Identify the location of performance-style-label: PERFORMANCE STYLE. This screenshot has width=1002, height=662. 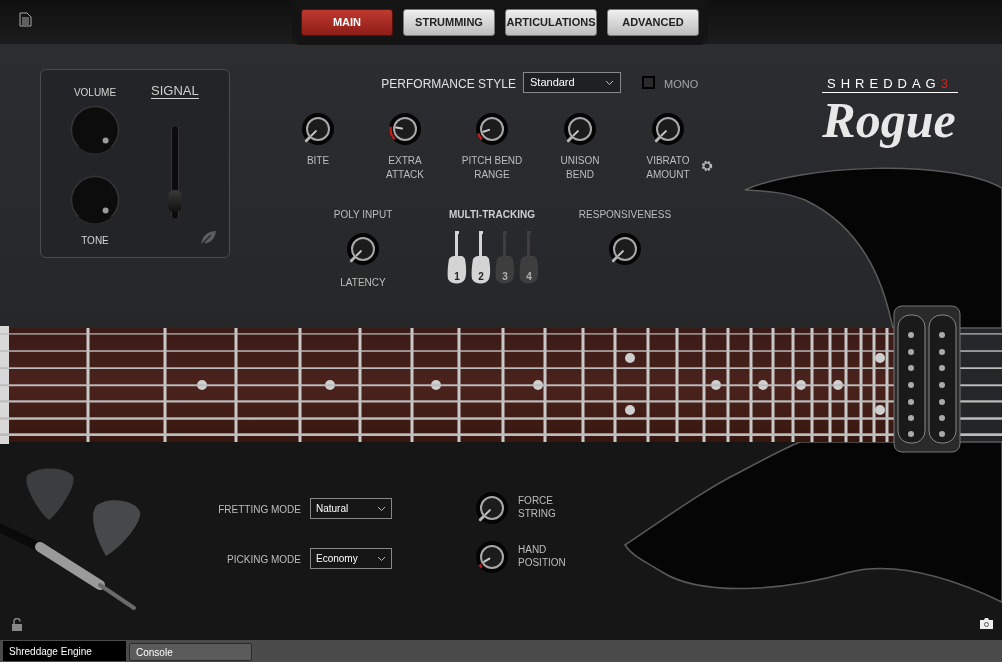
(448, 84).